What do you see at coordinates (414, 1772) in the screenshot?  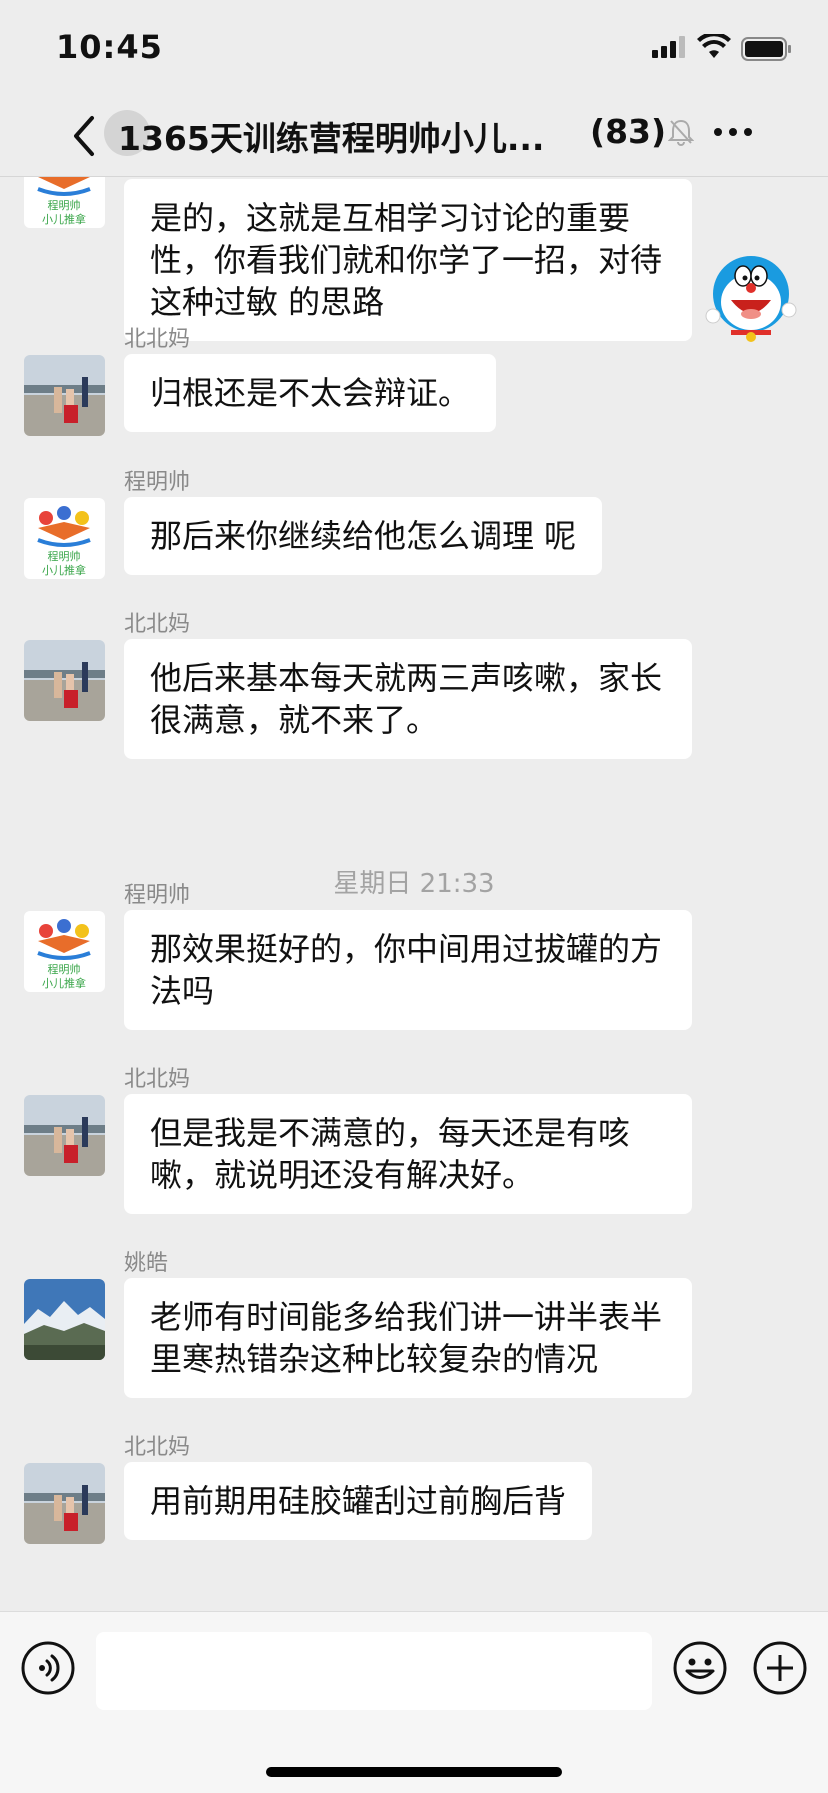 I see `home-indicator` at bounding box center [414, 1772].